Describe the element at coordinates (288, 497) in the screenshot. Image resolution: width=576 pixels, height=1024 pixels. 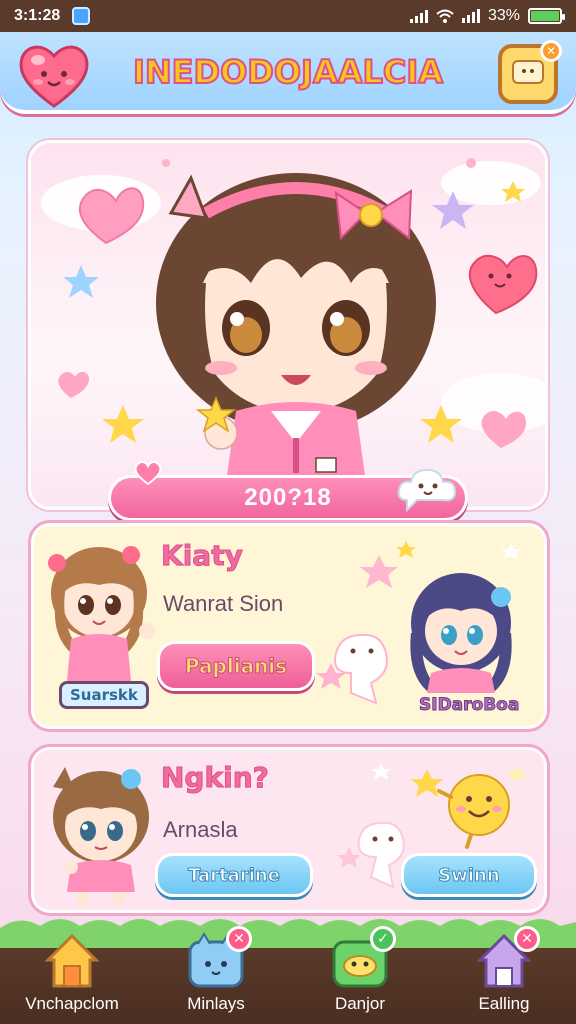
I see `hero-banner-text: 200?18` at that location.